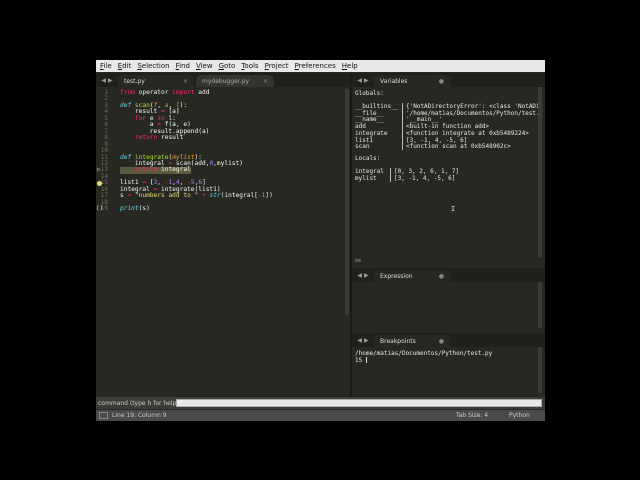 The height and width of the screenshot is (480, 640). What do you see at coordinates (366, 360) in the screenshot?
I see `text-cursor` at bounding box center [366, 360].